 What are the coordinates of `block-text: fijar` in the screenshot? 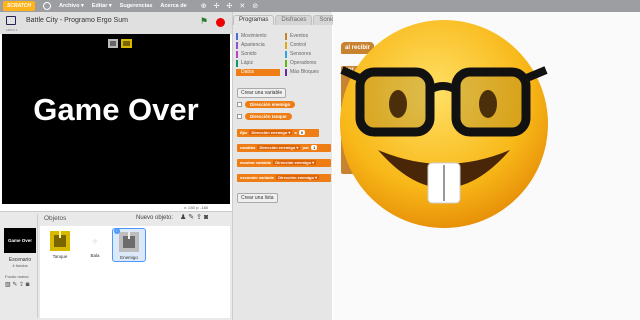 It's located at (244, 132).